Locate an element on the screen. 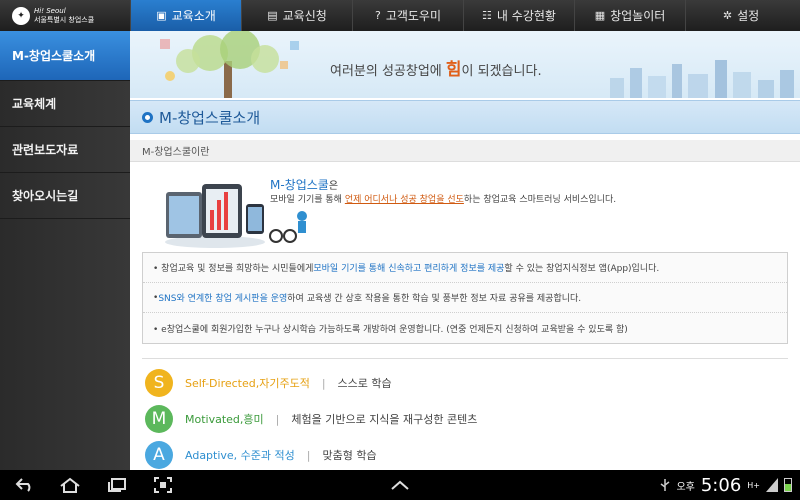 This screenshot has height=500, width=800. home-button is located at coordinates (70, 485).